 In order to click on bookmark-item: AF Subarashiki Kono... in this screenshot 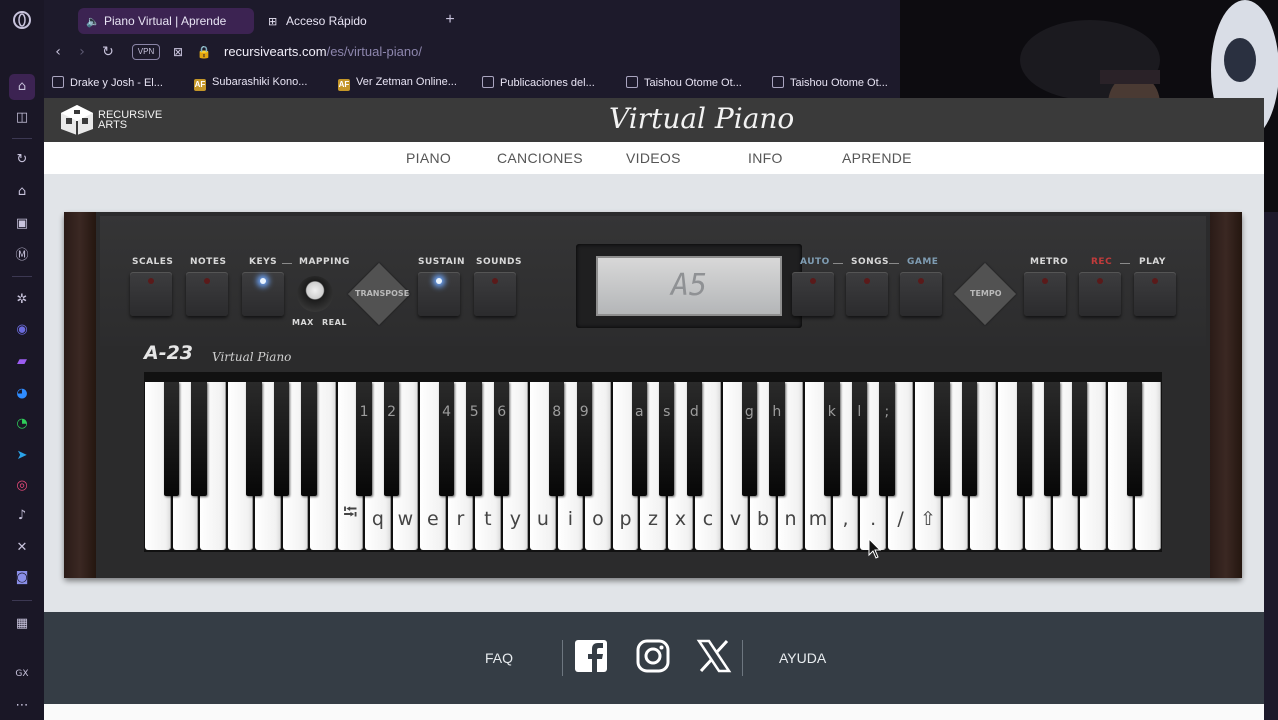, I will do `click(250, 83)`.